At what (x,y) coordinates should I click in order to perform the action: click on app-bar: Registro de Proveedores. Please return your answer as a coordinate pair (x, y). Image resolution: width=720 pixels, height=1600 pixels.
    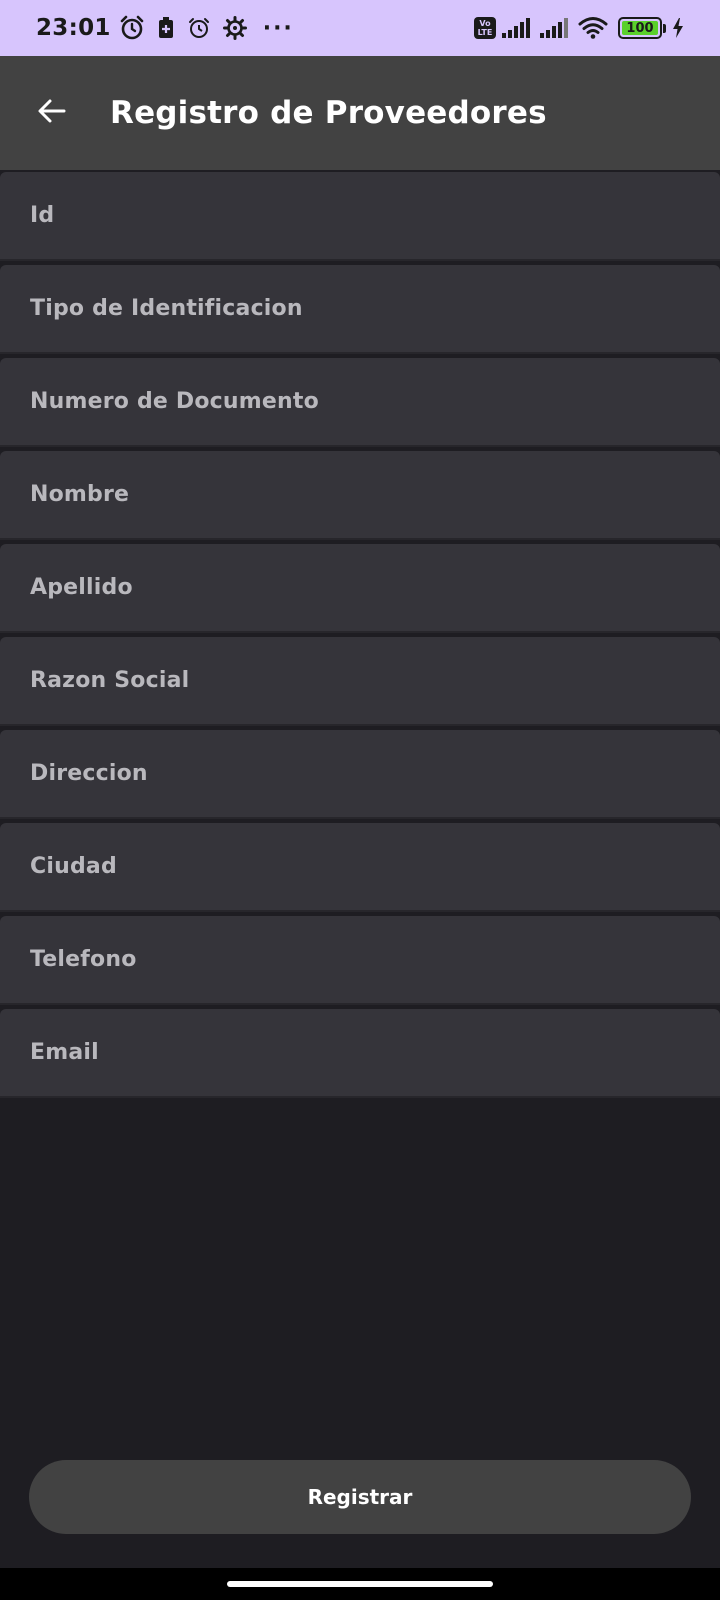
    Looking at the image, I should click on (360, 113).